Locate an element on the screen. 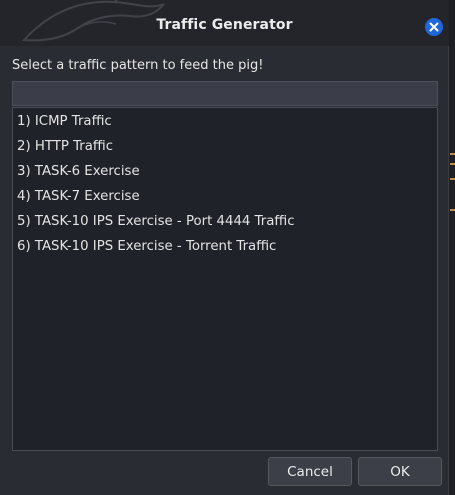 This screenshot has width=455, height=495. list-item-icmp: 1) ICMP Traffic is located at coordinates (225, 121).